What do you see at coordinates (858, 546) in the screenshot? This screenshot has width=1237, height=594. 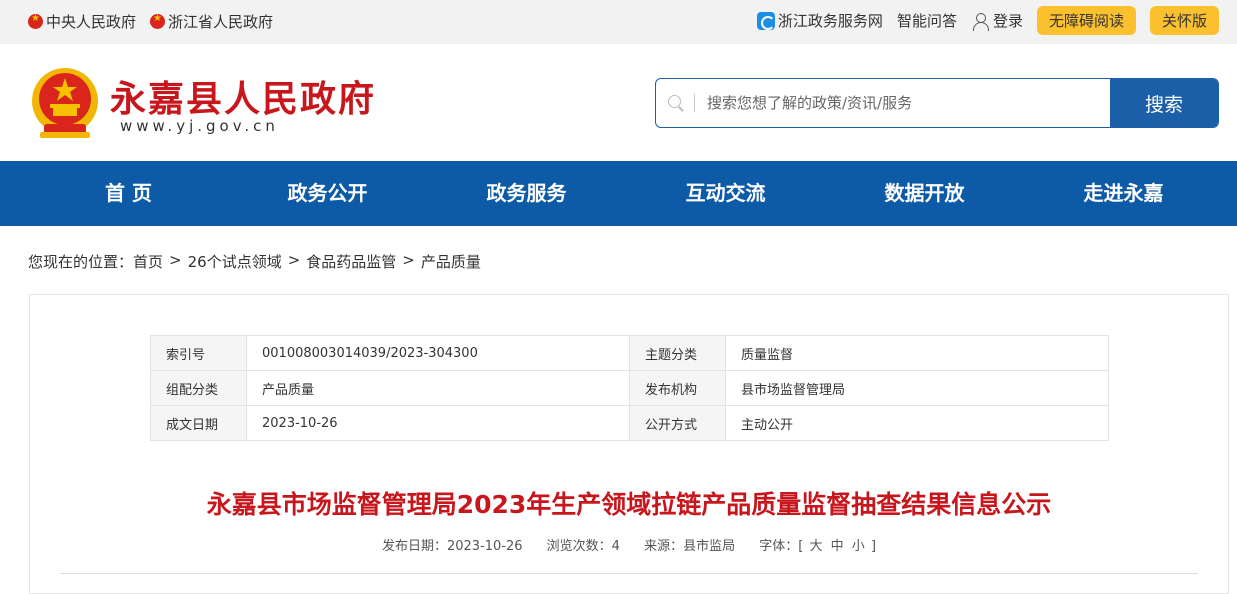 I see `font-size-small-button: 小` at bounding box center [858, 546].